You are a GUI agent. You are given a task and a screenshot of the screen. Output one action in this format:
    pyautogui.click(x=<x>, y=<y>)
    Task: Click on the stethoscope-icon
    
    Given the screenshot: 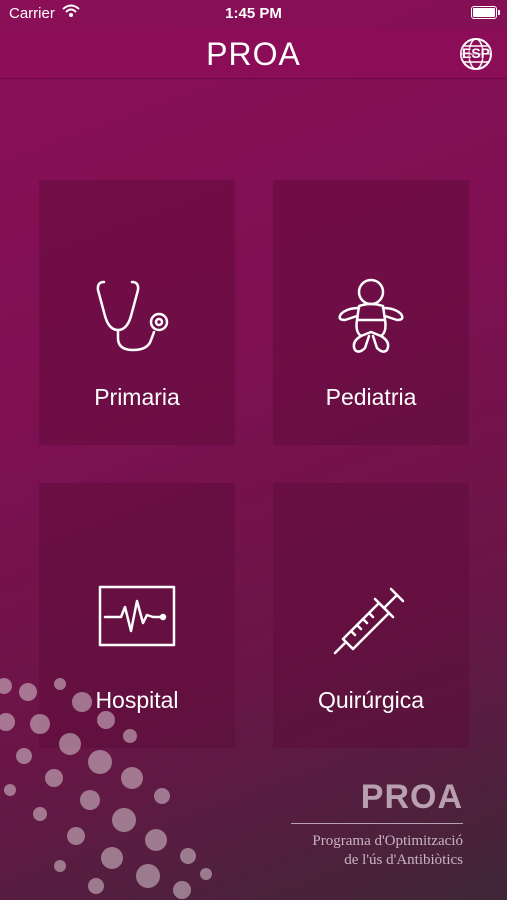 What is the action you would take?
    pyautogui.click(x=132, y=316)
    